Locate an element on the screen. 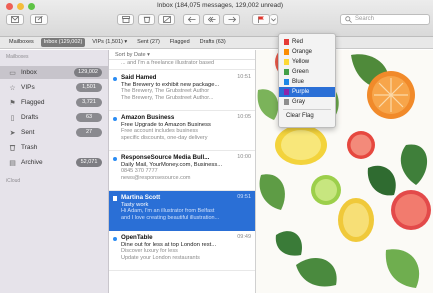 Image resolution: width=433 pixels, height=293 pixels. flag-menu-item-purple: Purple is located at coordinates (307, 92).